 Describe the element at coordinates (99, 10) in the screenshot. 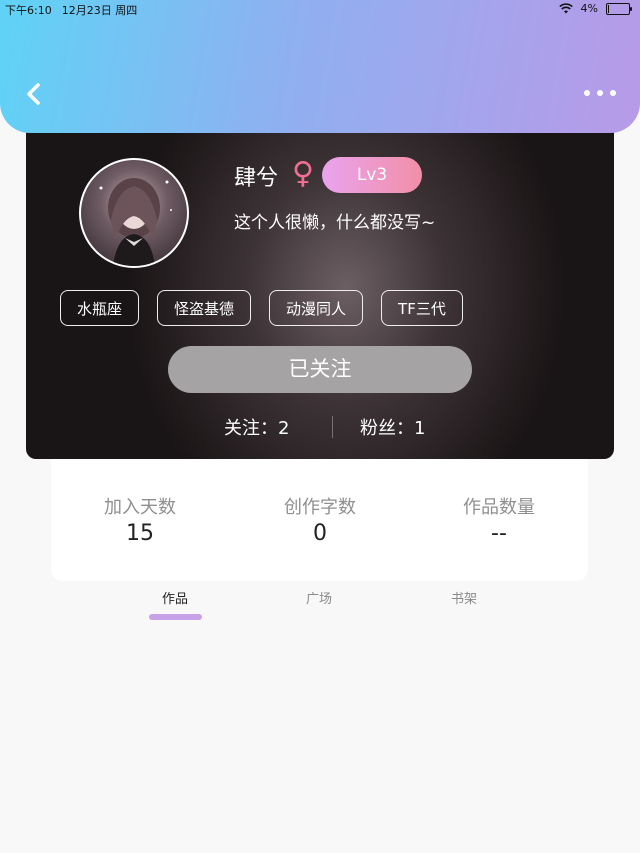

I see `status-date: 12月23日 周四` at that location.